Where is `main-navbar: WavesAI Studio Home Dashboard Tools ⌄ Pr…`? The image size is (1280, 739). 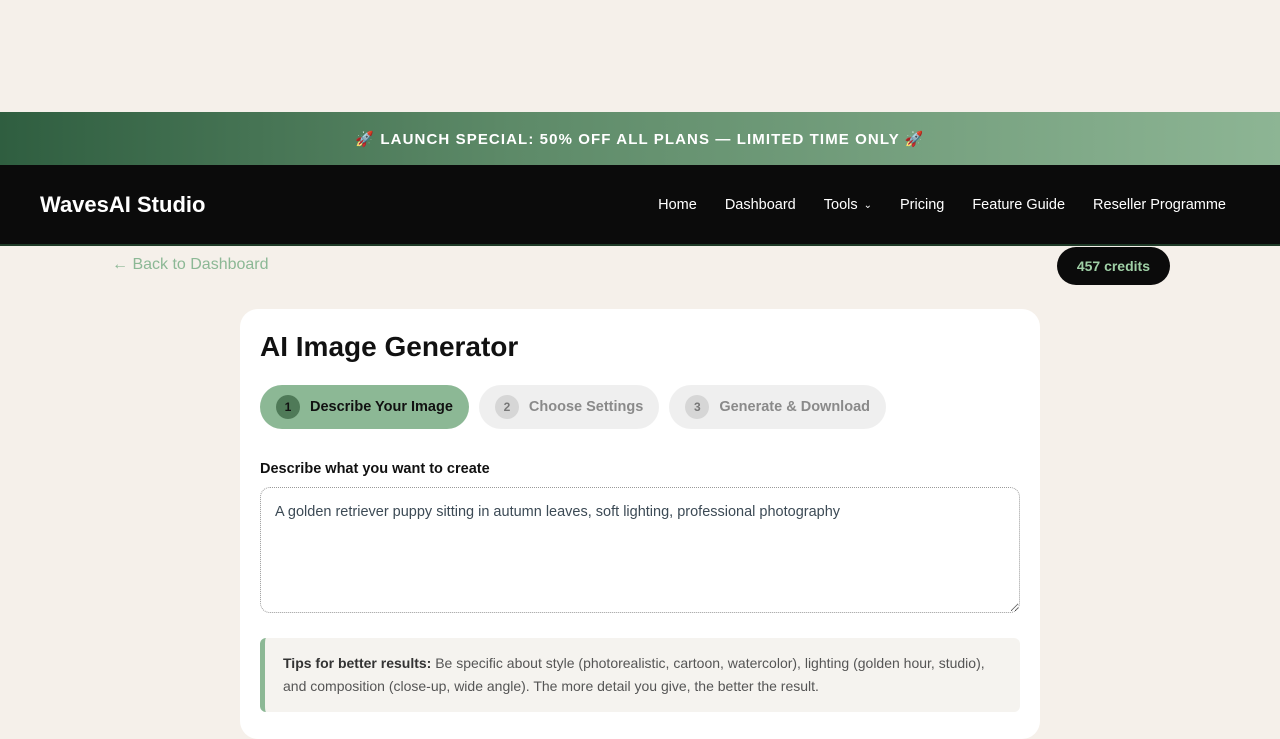 main-navbar: WavesAI Studio Home Dashboard Tools ⌄ Pr… is located at coordinates (640, 205).